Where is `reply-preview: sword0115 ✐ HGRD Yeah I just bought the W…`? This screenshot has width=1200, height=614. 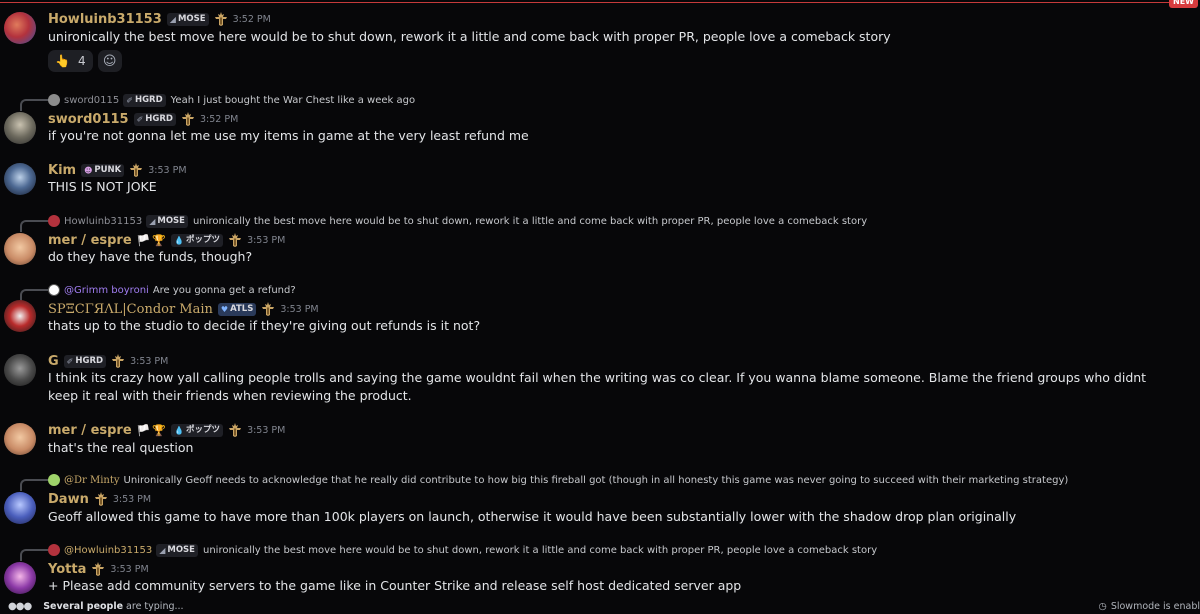
reply-preview: sword0115 ✐ HGRD Yeah I just bought the W… is located at coordinates (231, 100).